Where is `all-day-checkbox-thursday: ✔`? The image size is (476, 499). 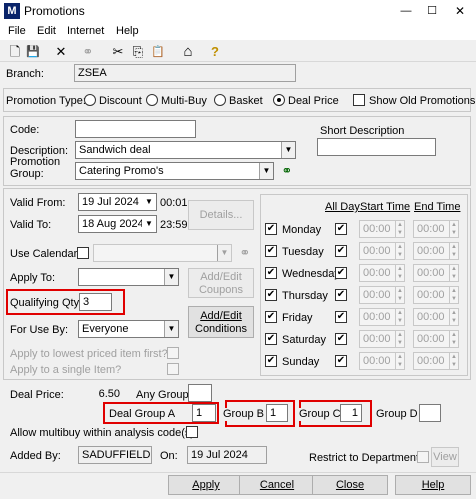
all-day-checkbox-thursday: ✔ is located at coordinates (341, 295).